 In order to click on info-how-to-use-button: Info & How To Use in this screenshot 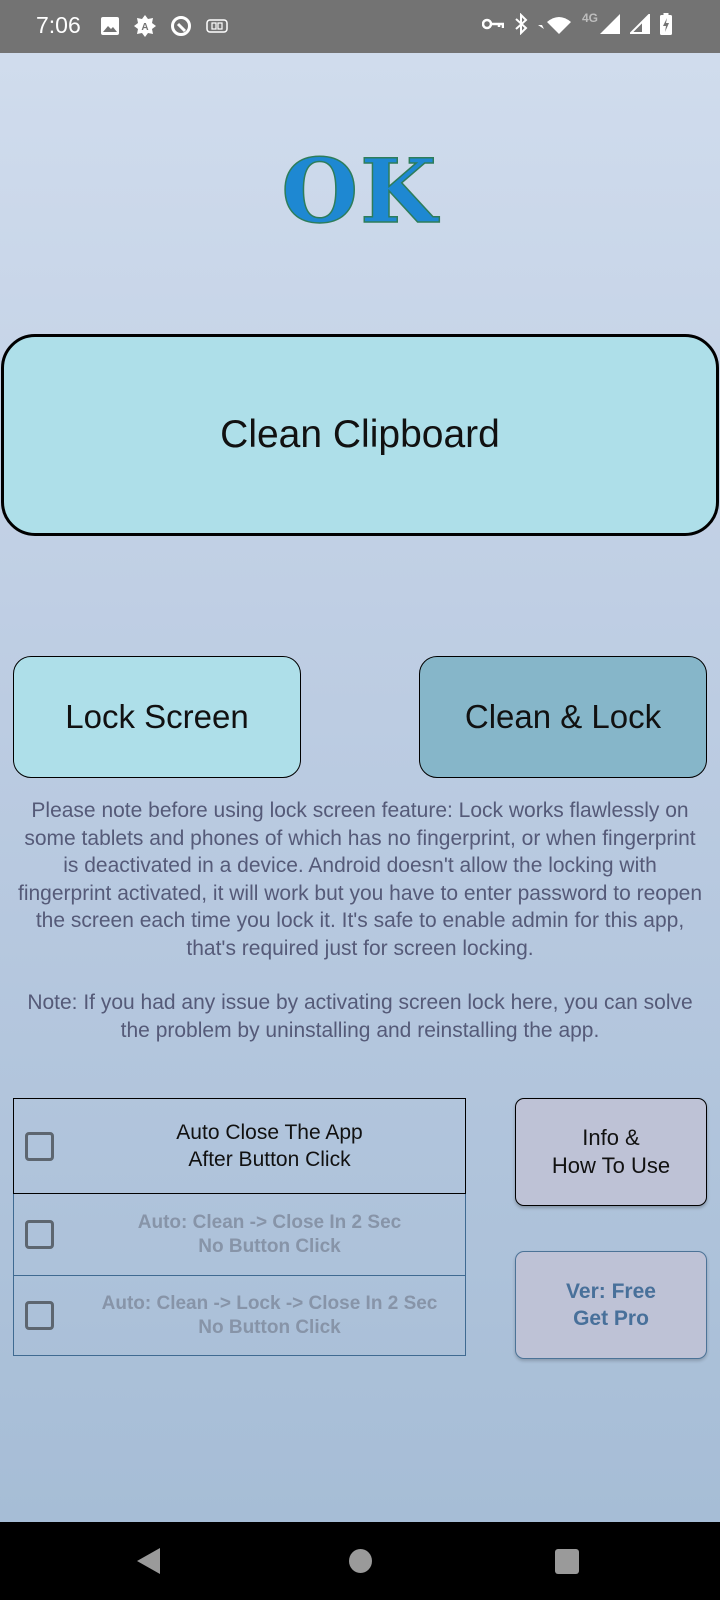, I will do `click(611, 1152)`.